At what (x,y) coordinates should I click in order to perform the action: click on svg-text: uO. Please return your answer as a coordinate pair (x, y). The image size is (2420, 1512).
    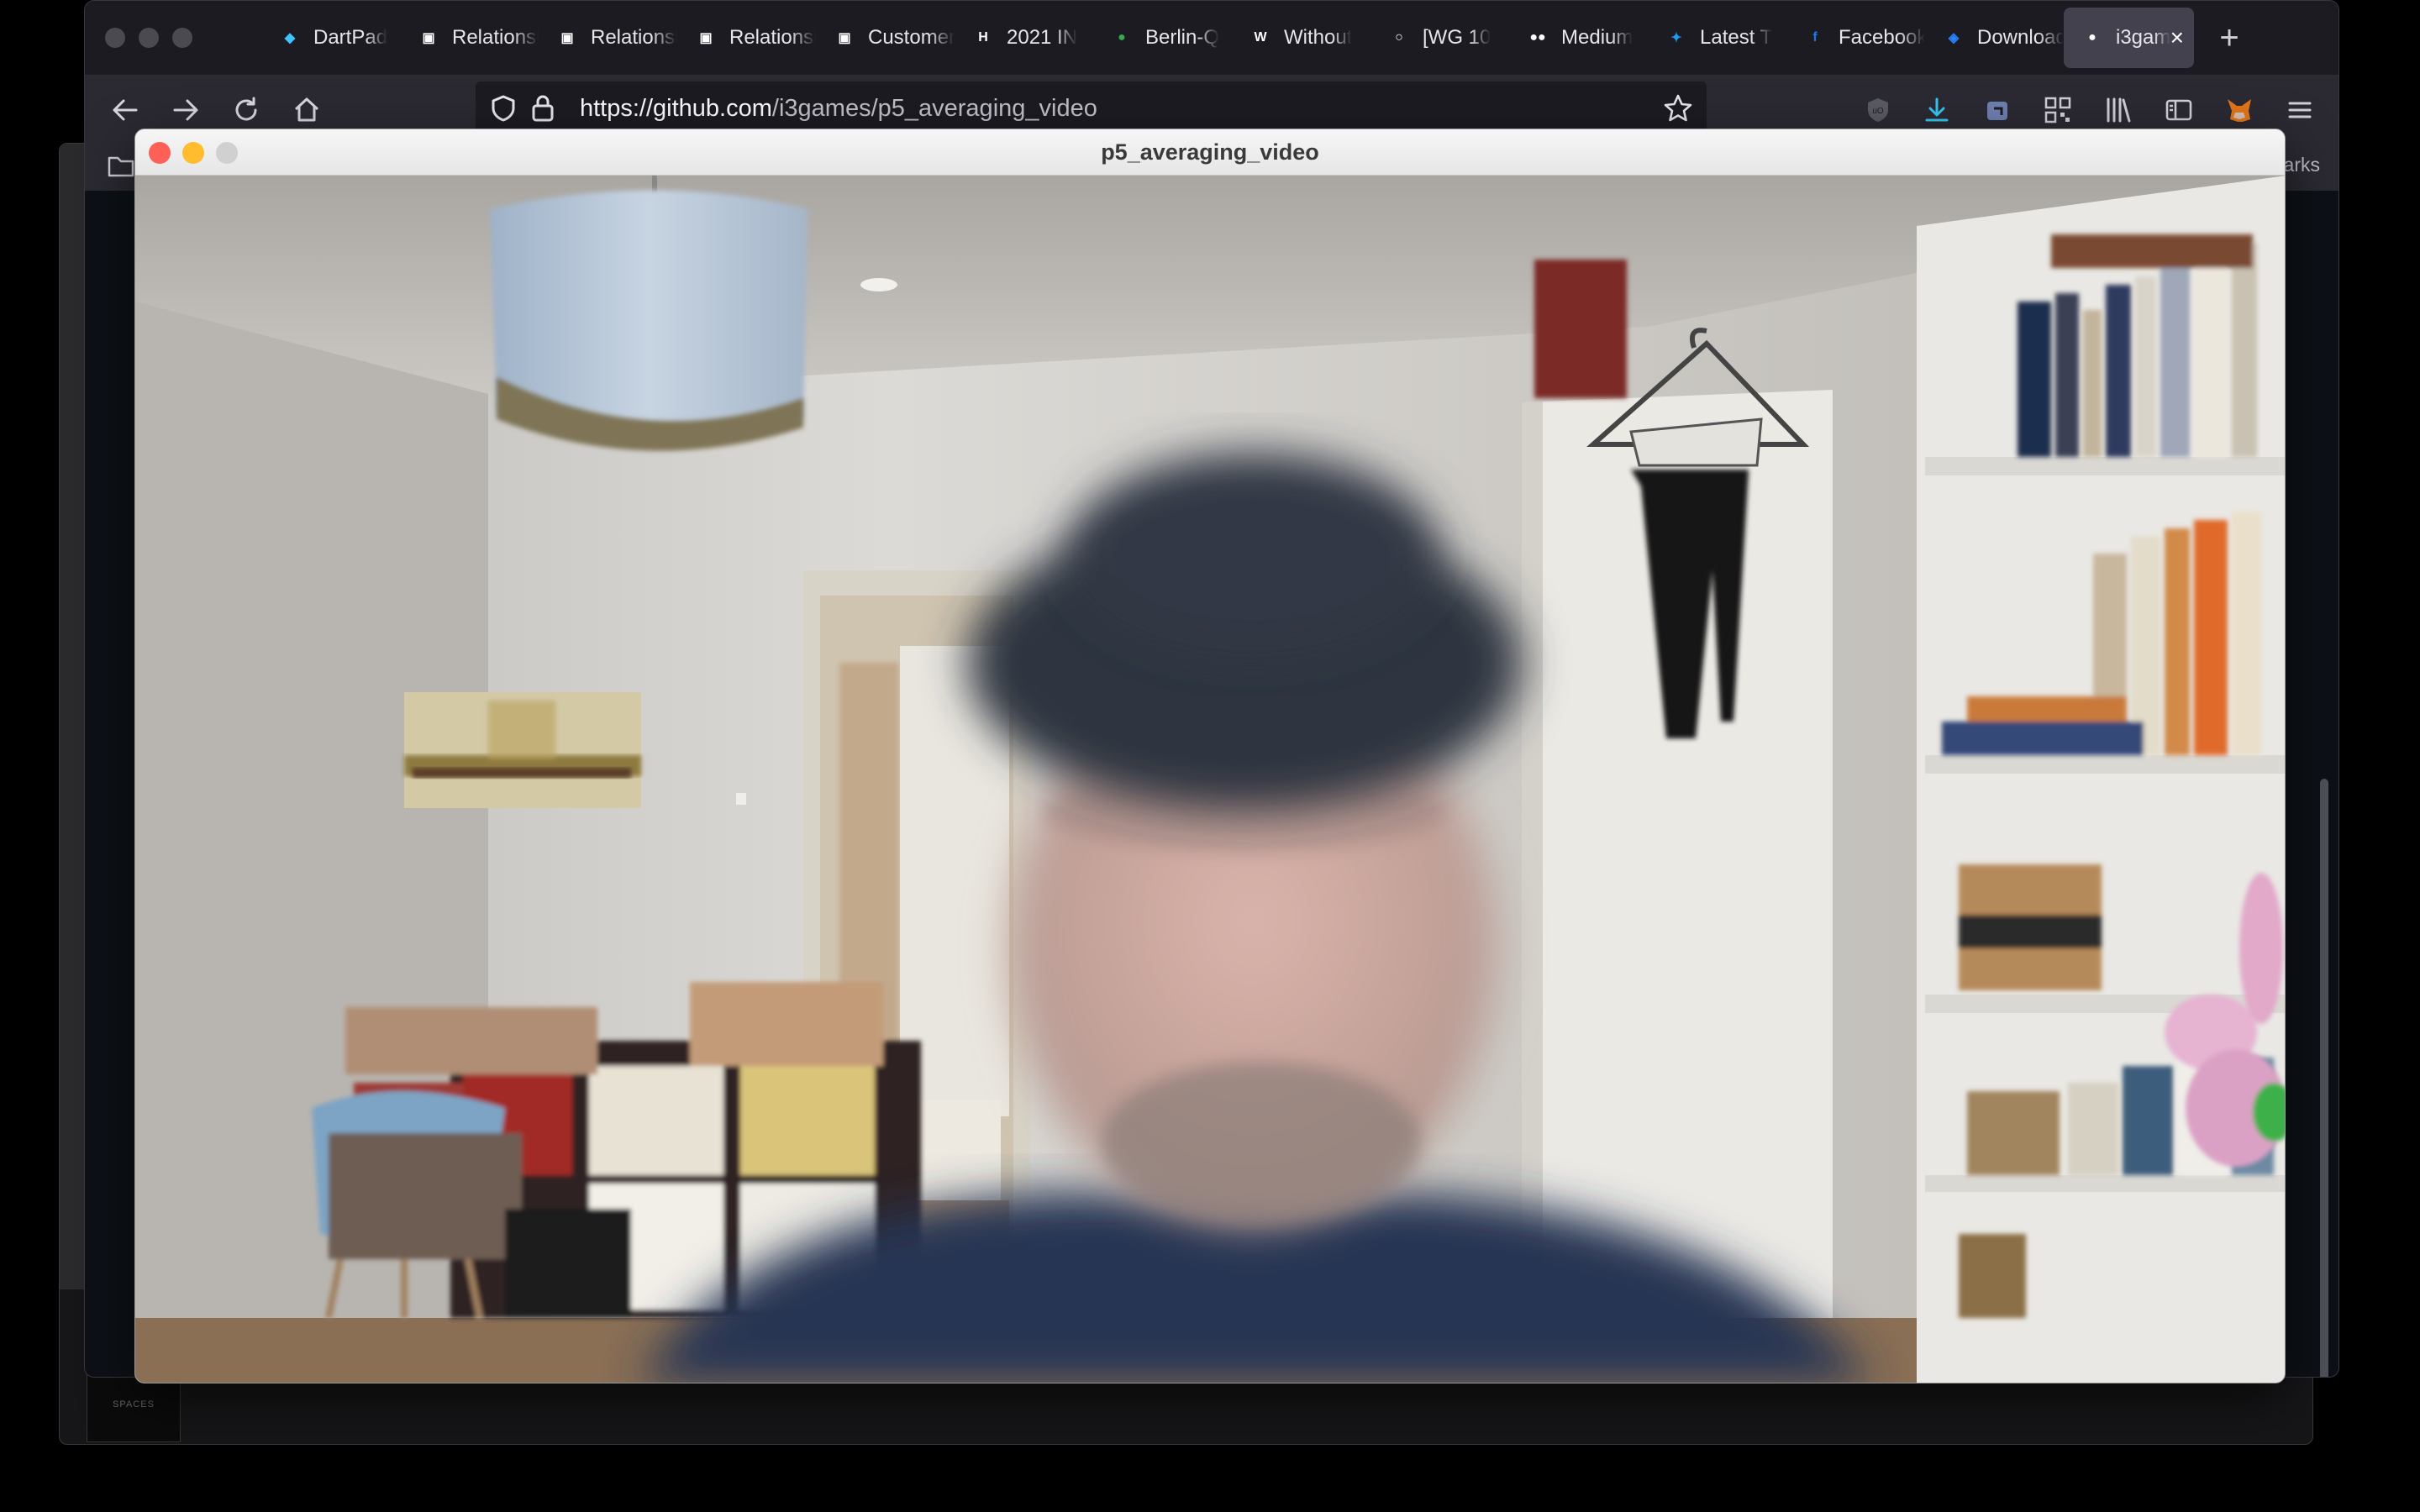
    Looking at the image, I should click on (1878, 111).